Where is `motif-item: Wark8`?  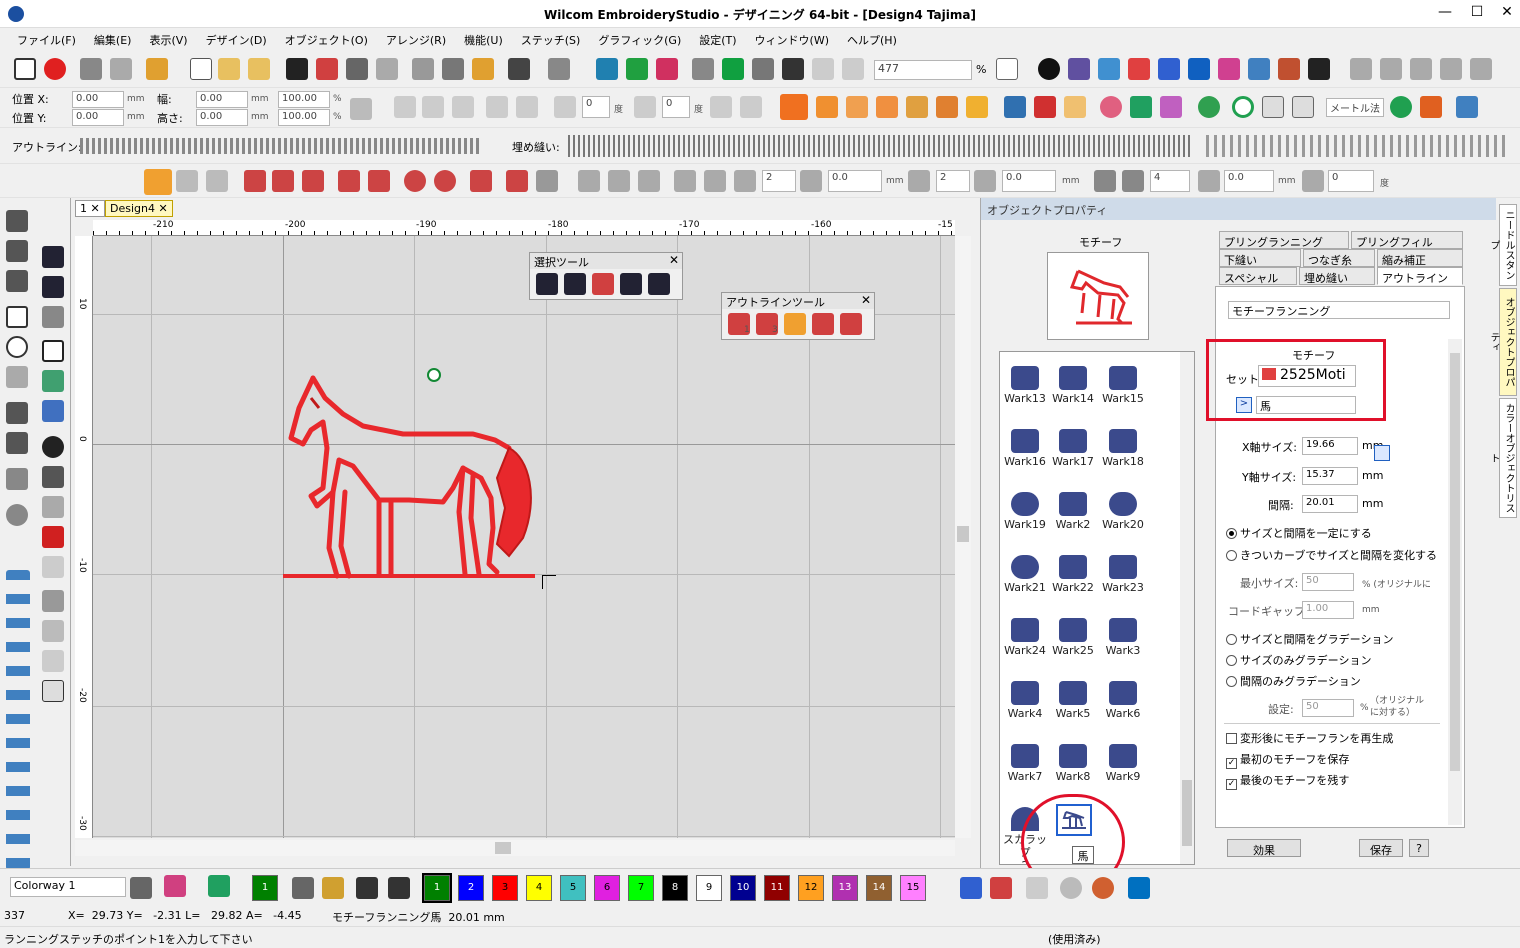
motif-item: Wark8 is located at coordinates (1073, 763).